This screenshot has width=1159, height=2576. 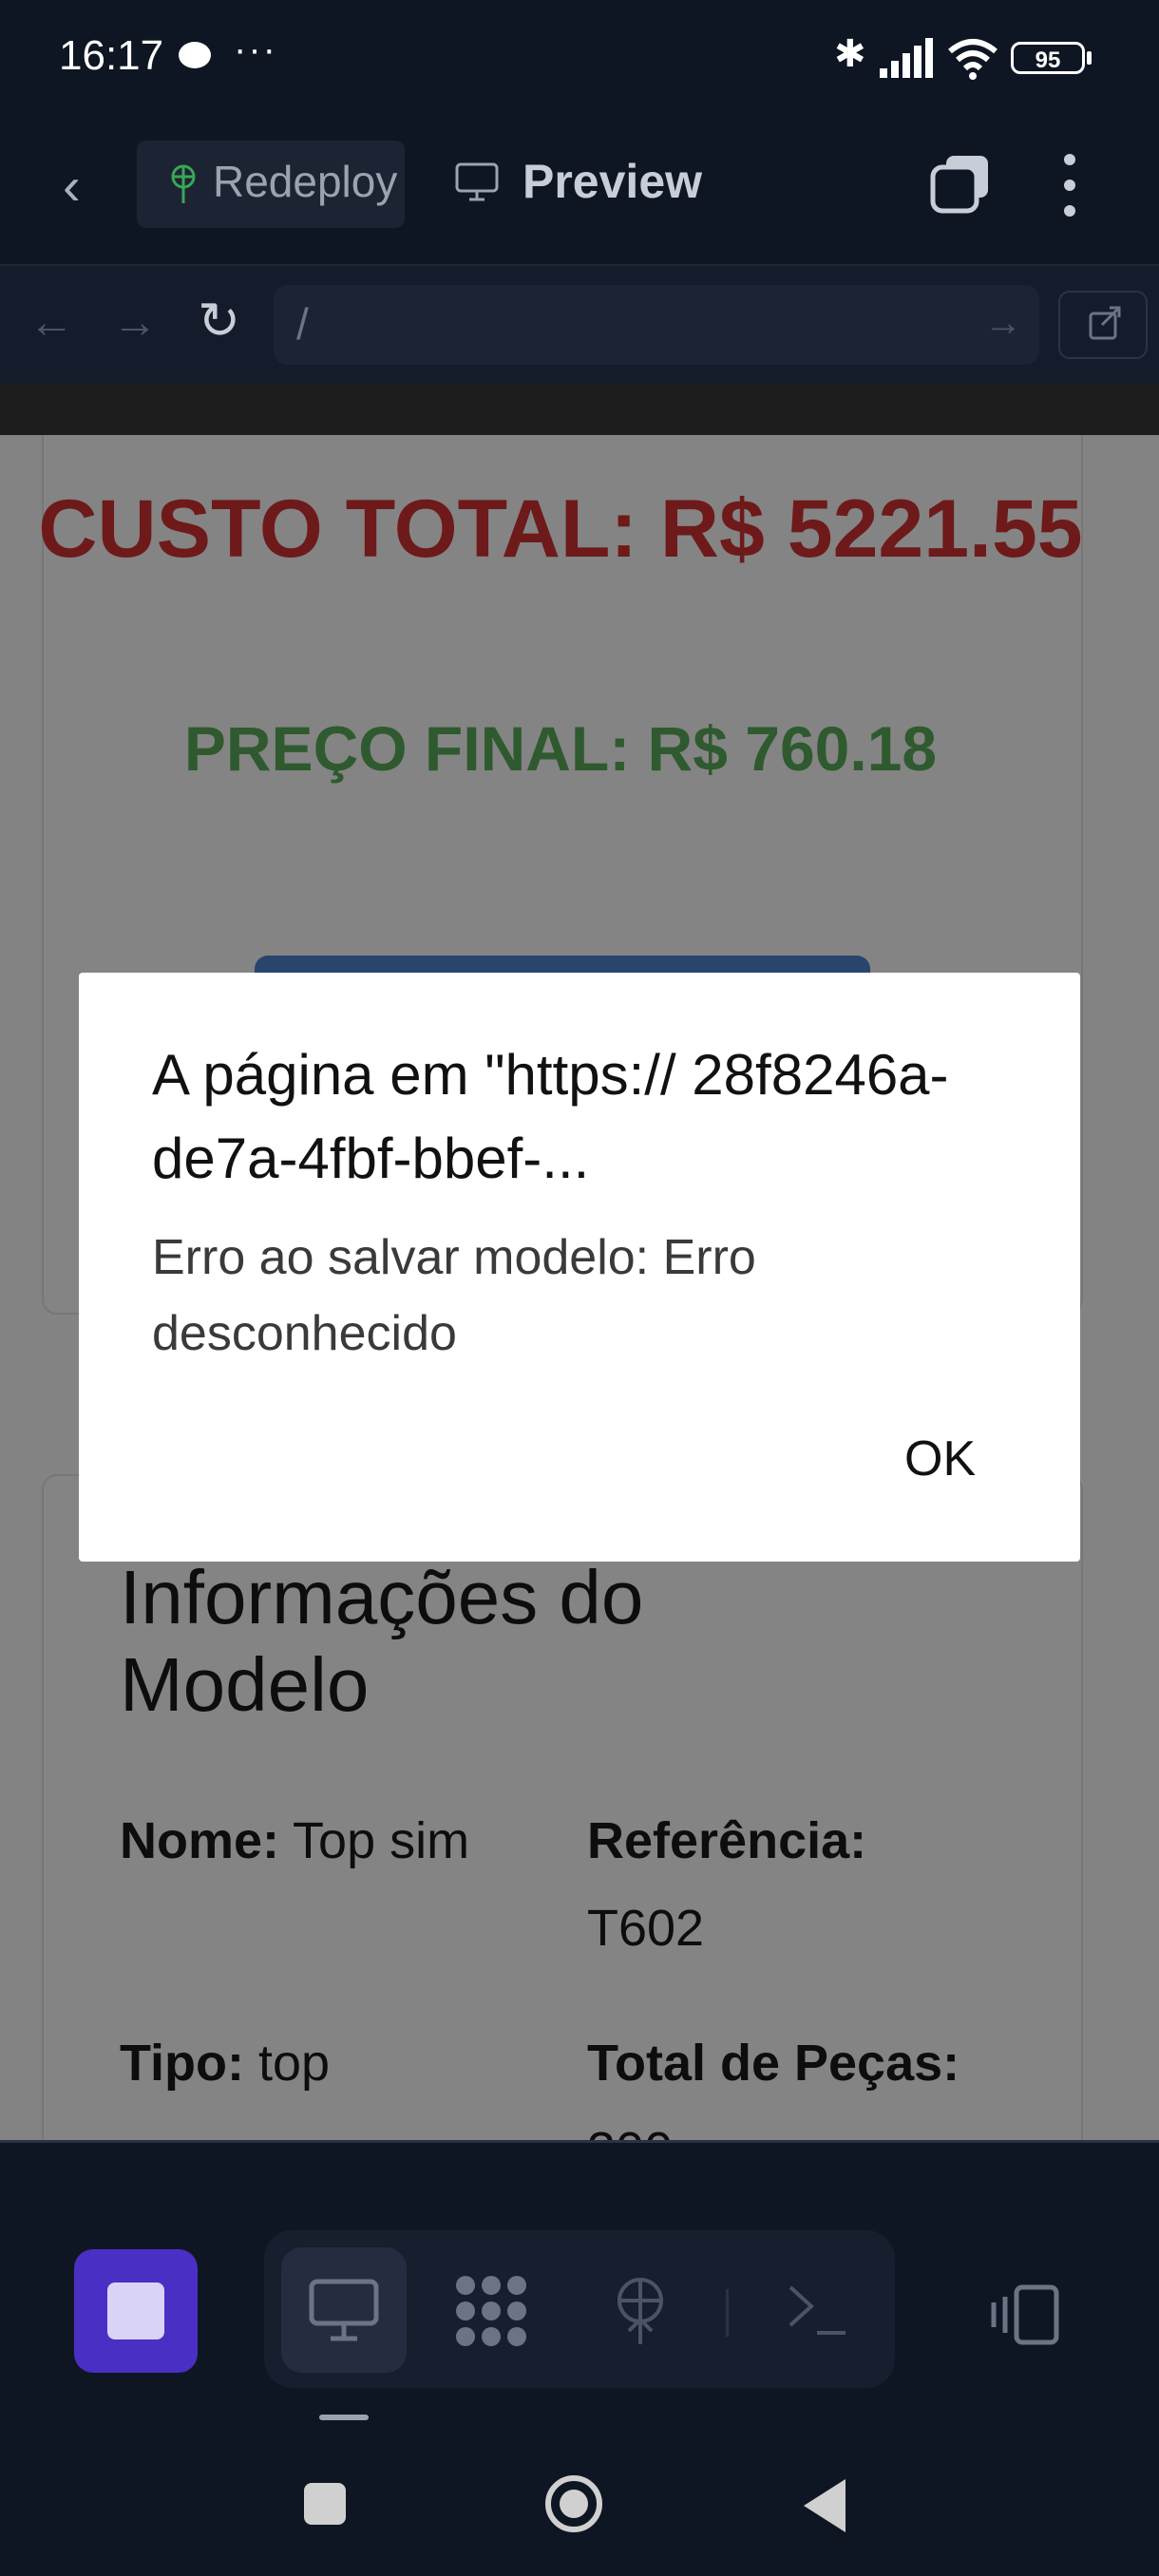 I want to click on stop-icon, so click(x=135, y=2310).